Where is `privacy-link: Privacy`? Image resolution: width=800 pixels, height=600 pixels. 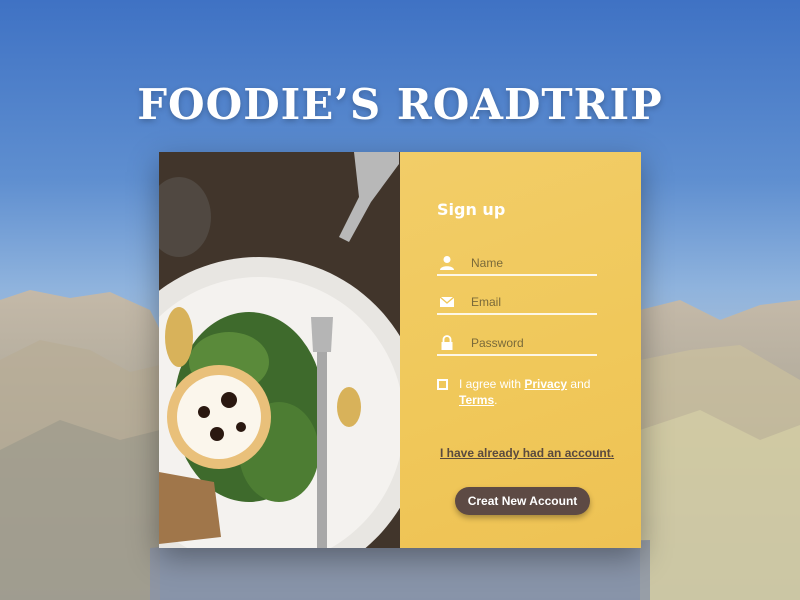 privacy-link: Privacy is located at coordinates (545, 384).